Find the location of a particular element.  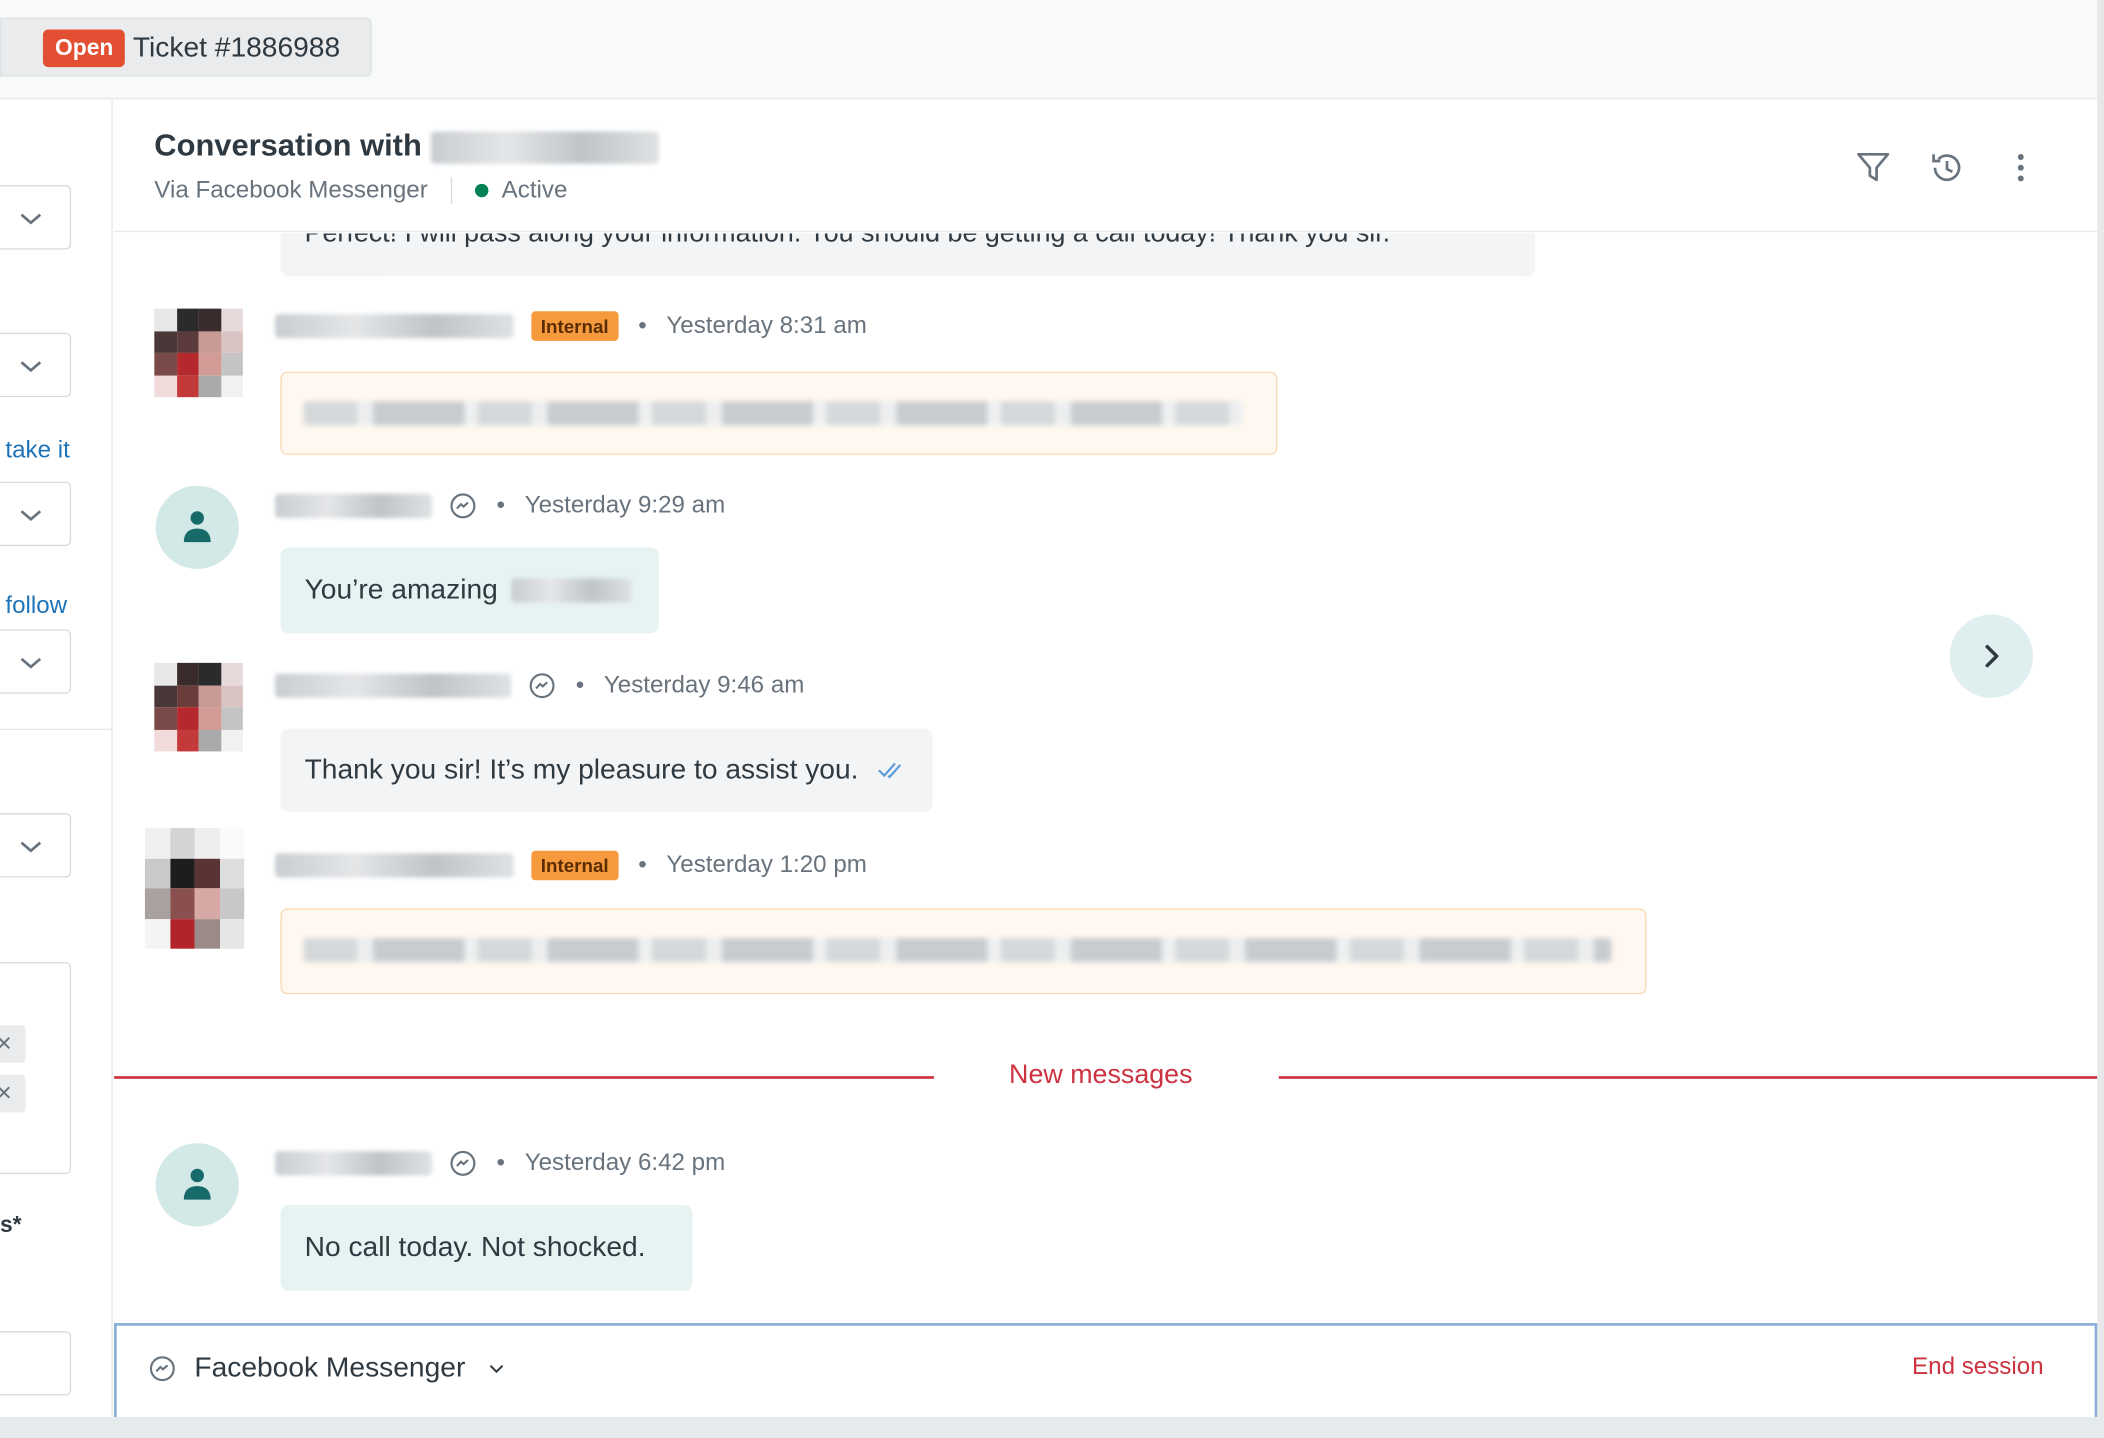

channel-selector: Facebook Messenger is located at coordinates (328, 1369).